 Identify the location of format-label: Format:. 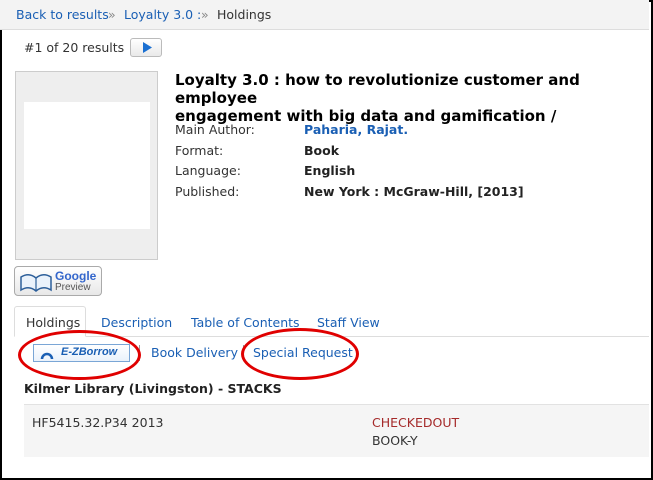
(199, 150).